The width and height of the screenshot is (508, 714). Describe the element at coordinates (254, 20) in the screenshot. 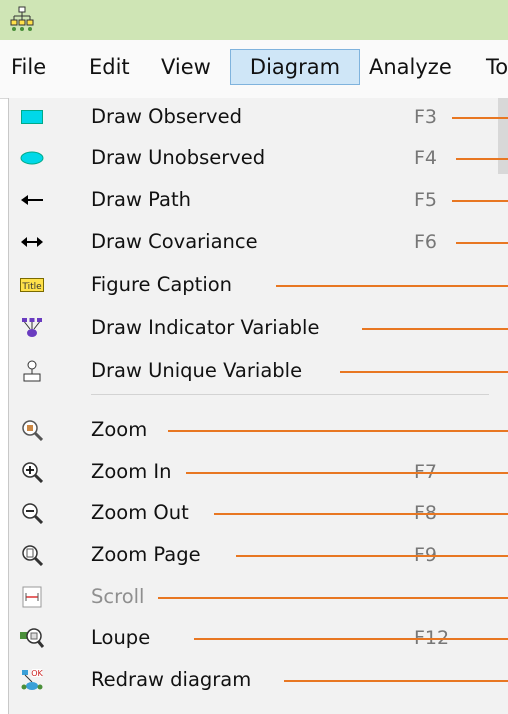

I see `title-bar` at that location.